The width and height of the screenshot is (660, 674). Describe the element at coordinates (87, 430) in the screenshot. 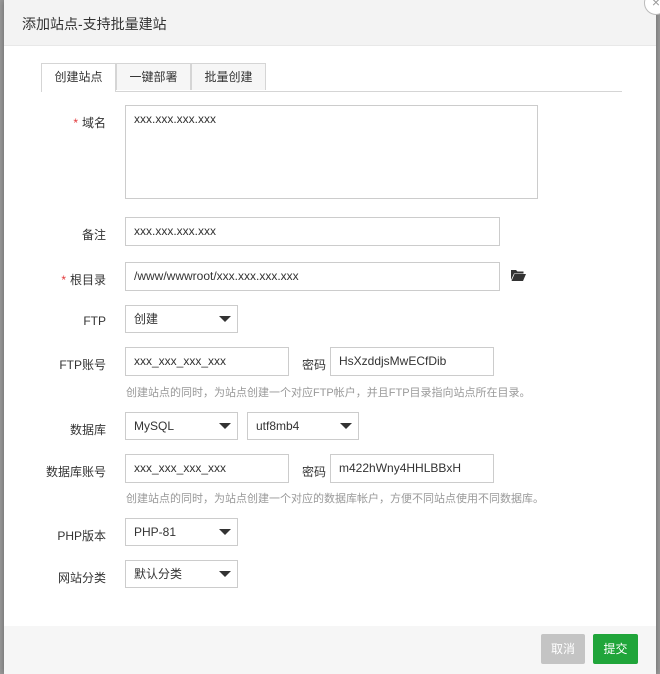

I see `database-label: 数据库` at that location.